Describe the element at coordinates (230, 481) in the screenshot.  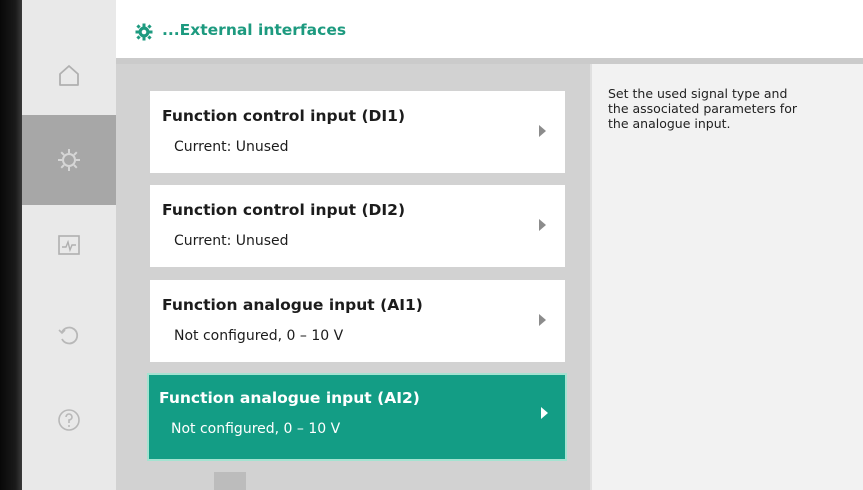
I see `scroll-down-indicator` at that location.